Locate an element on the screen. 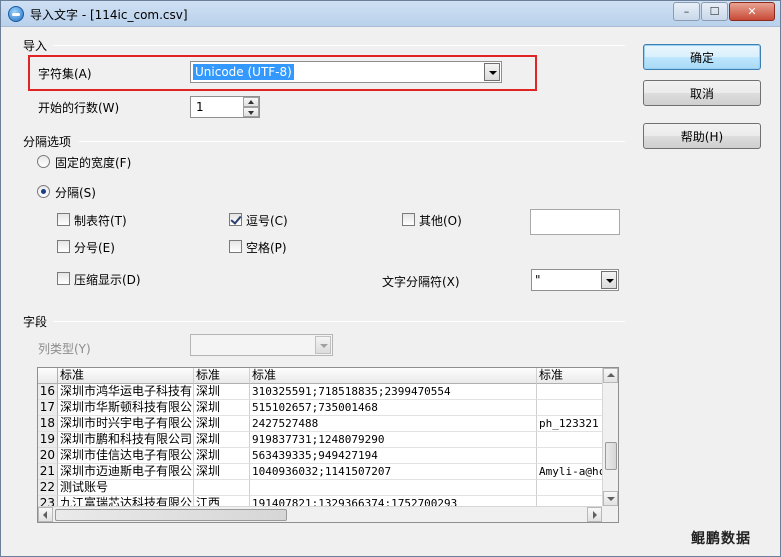 The height and width of the screenshot is (557, 781). minimize-icon: – is located at coordinates (686, 11).